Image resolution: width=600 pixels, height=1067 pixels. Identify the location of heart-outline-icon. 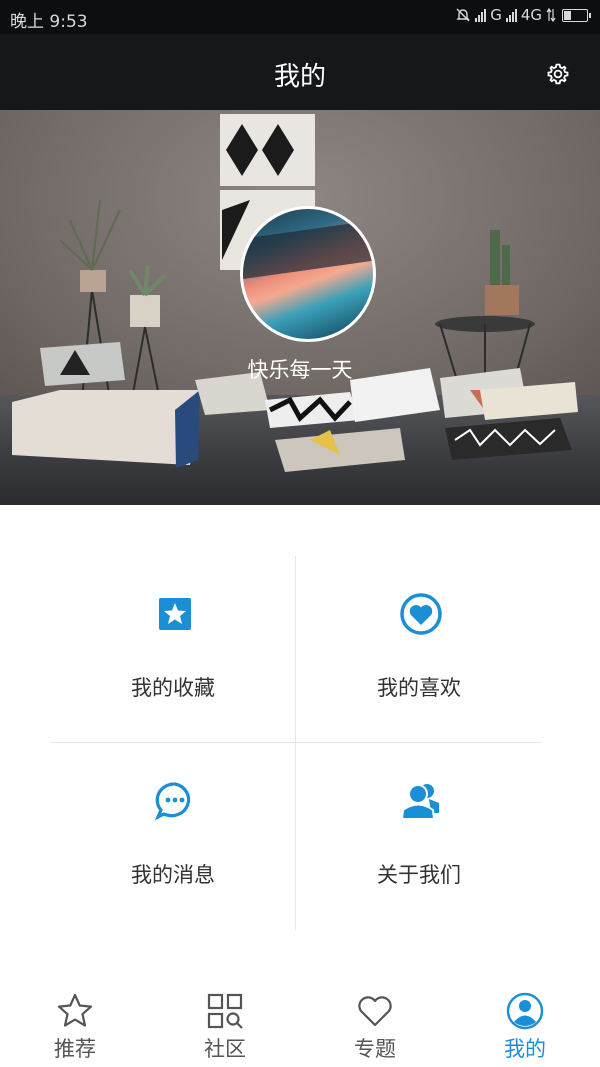
(375, 1011).